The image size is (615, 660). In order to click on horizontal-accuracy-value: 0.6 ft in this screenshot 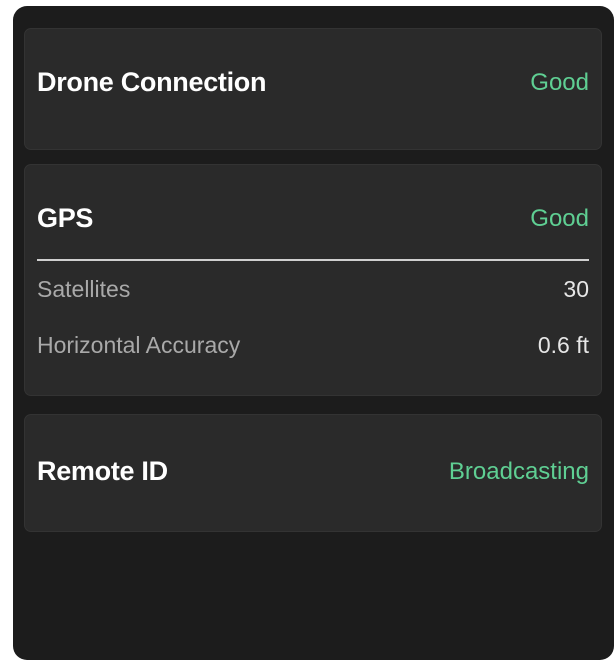, I will do `click(563, 345)`.